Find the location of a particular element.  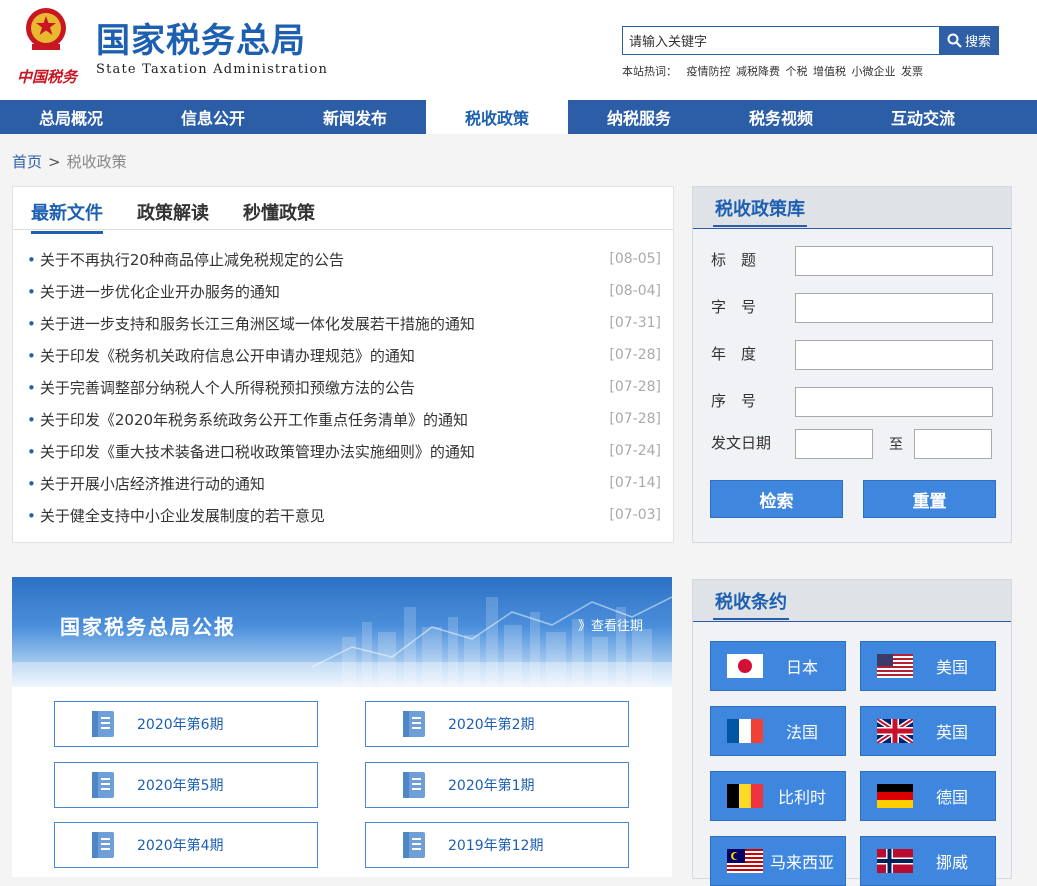

news-title: 关于进一步优化企业开办服务的通知 is located at coordinates (153, 291).